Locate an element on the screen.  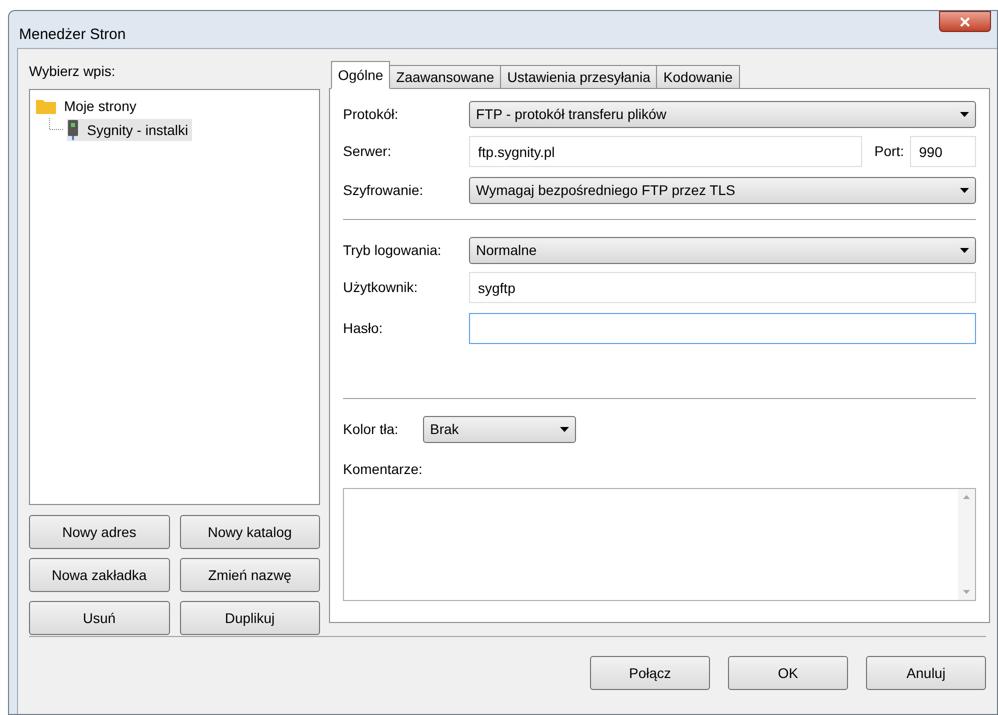
background-color-select: Brak is located at coordinates (499, 429).